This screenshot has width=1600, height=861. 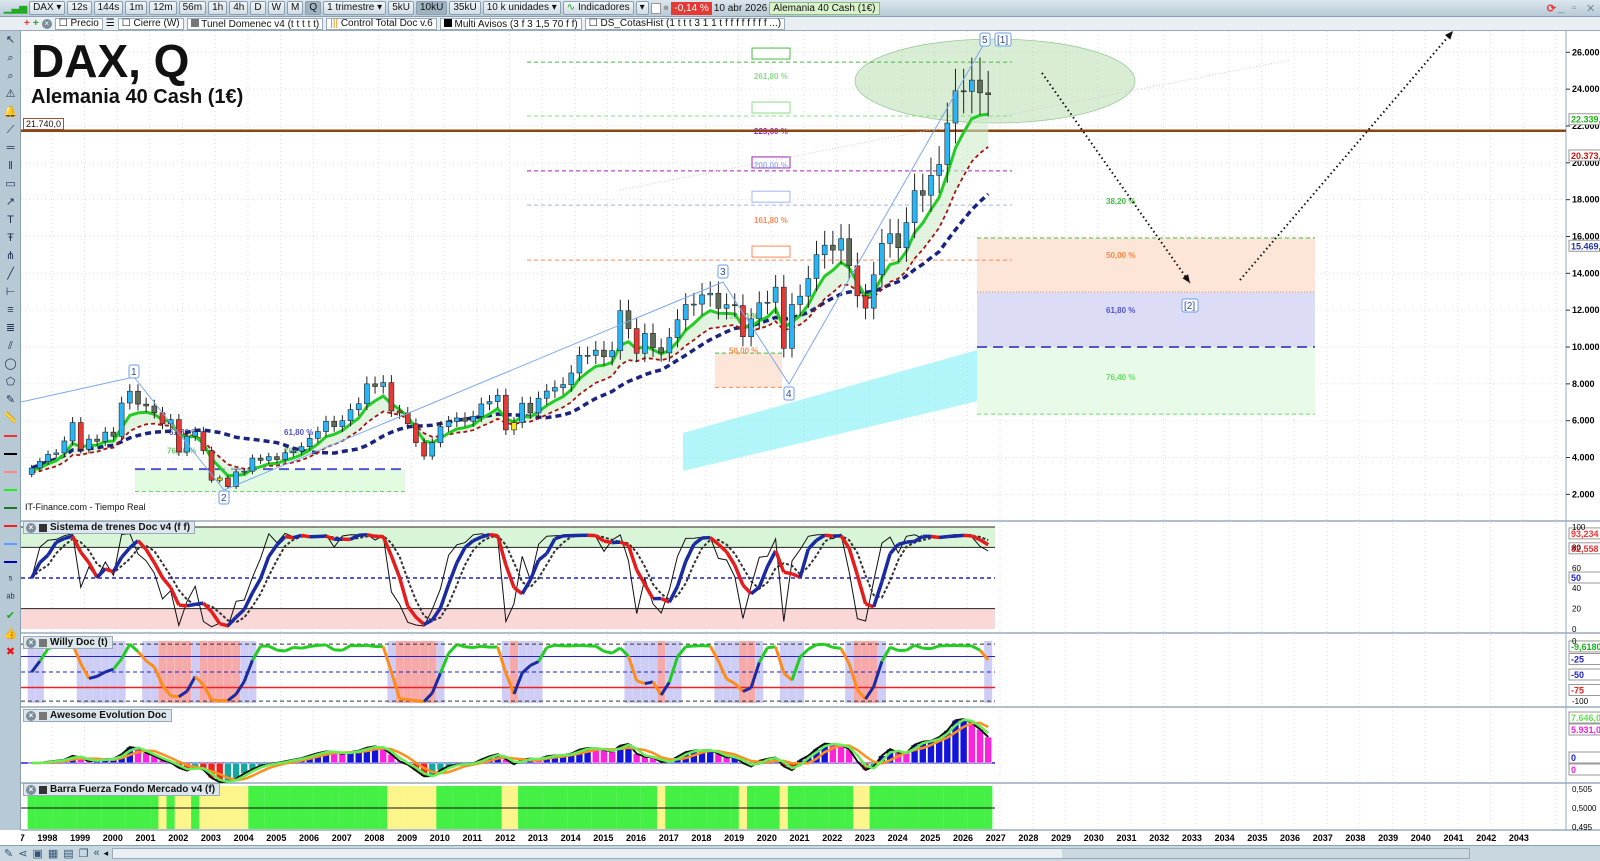 I want to click on price-tick-label: 24.000, so click(x=1586, y=89).